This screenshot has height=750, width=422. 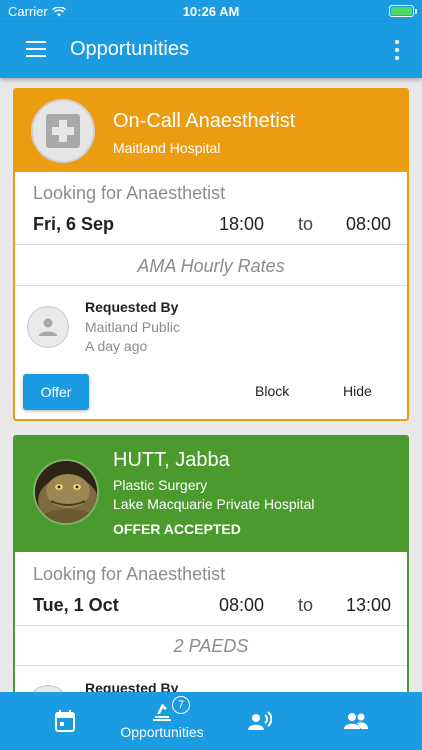 What do you see at coordinates (167, 148) in the screenshot?
I see `card-hospital: Maitland Hospital` at bounding box center [167, 148].